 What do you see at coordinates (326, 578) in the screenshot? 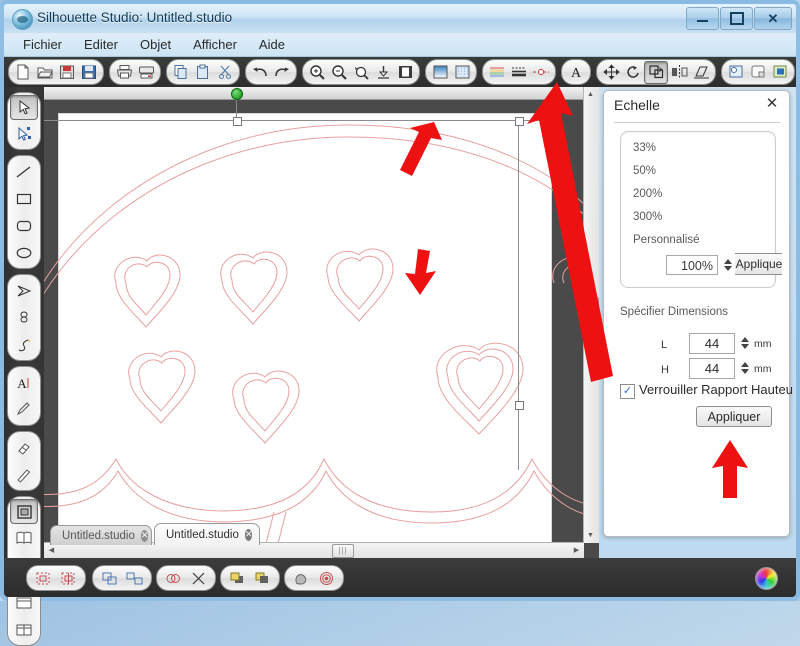
I see `concentric-offset-icon` at bounding box center [326, 578].